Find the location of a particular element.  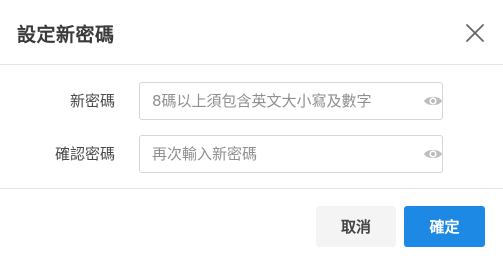

header-divider is located at coordinates (251, 64).